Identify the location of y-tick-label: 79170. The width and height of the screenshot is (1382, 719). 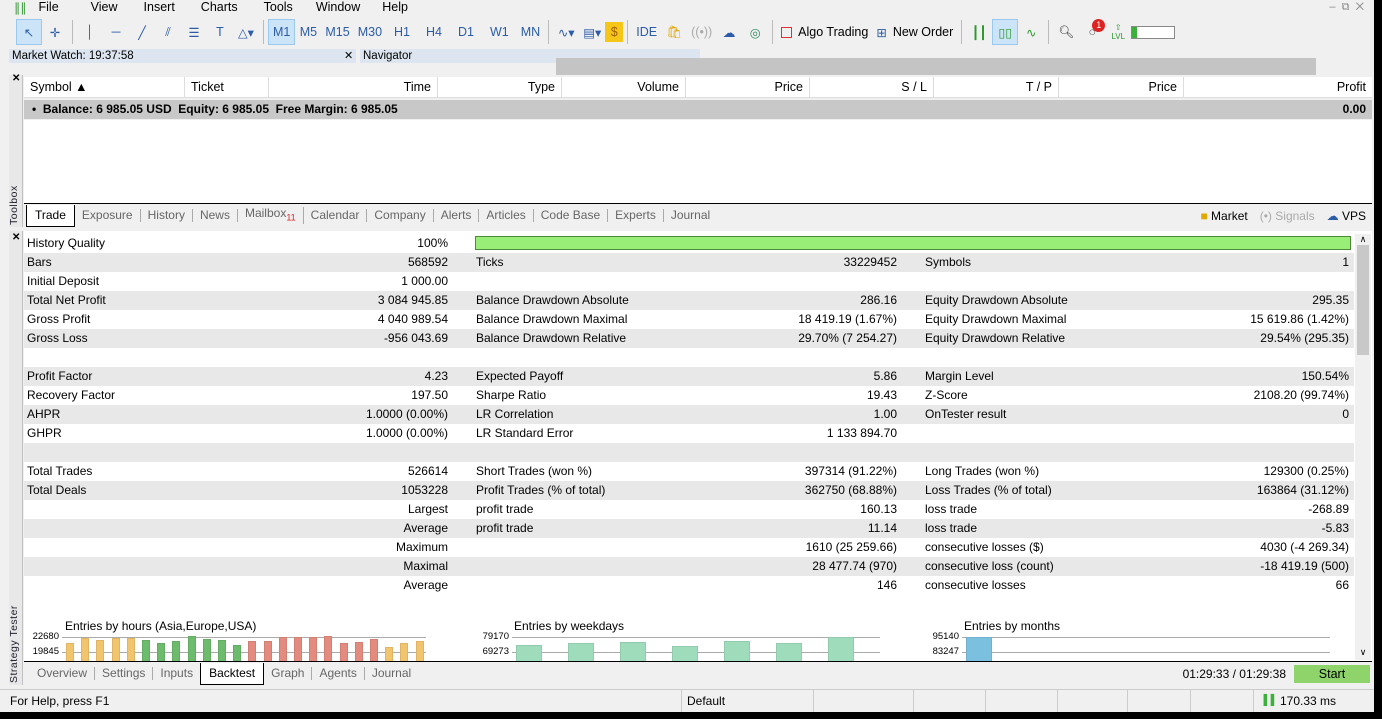
(495, 636).